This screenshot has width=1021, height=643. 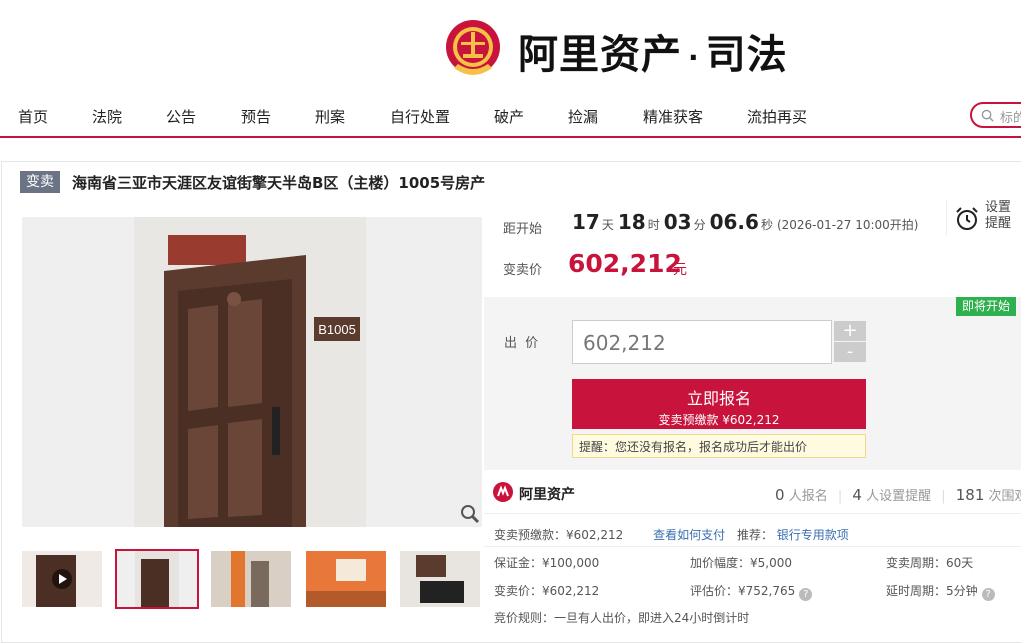 I want to click on site-logo: 阿里资产 · 司法, so click(x=653, y=51).